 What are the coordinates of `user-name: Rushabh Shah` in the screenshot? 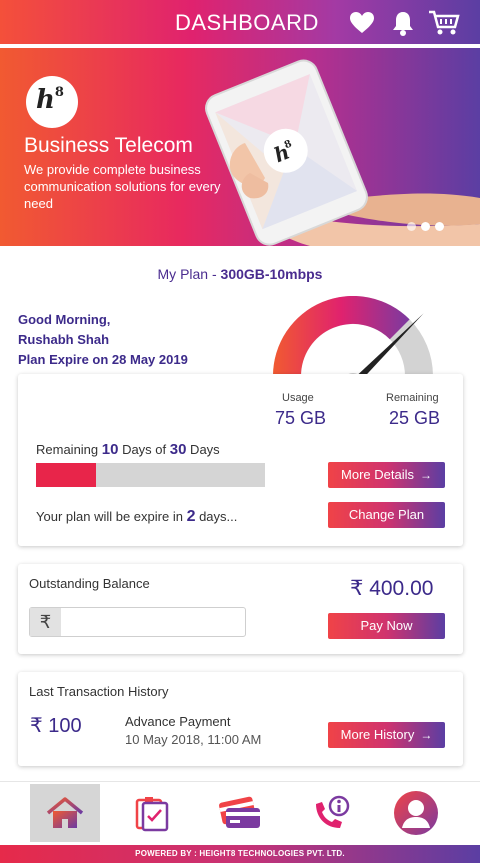 It's located at (64, 339).